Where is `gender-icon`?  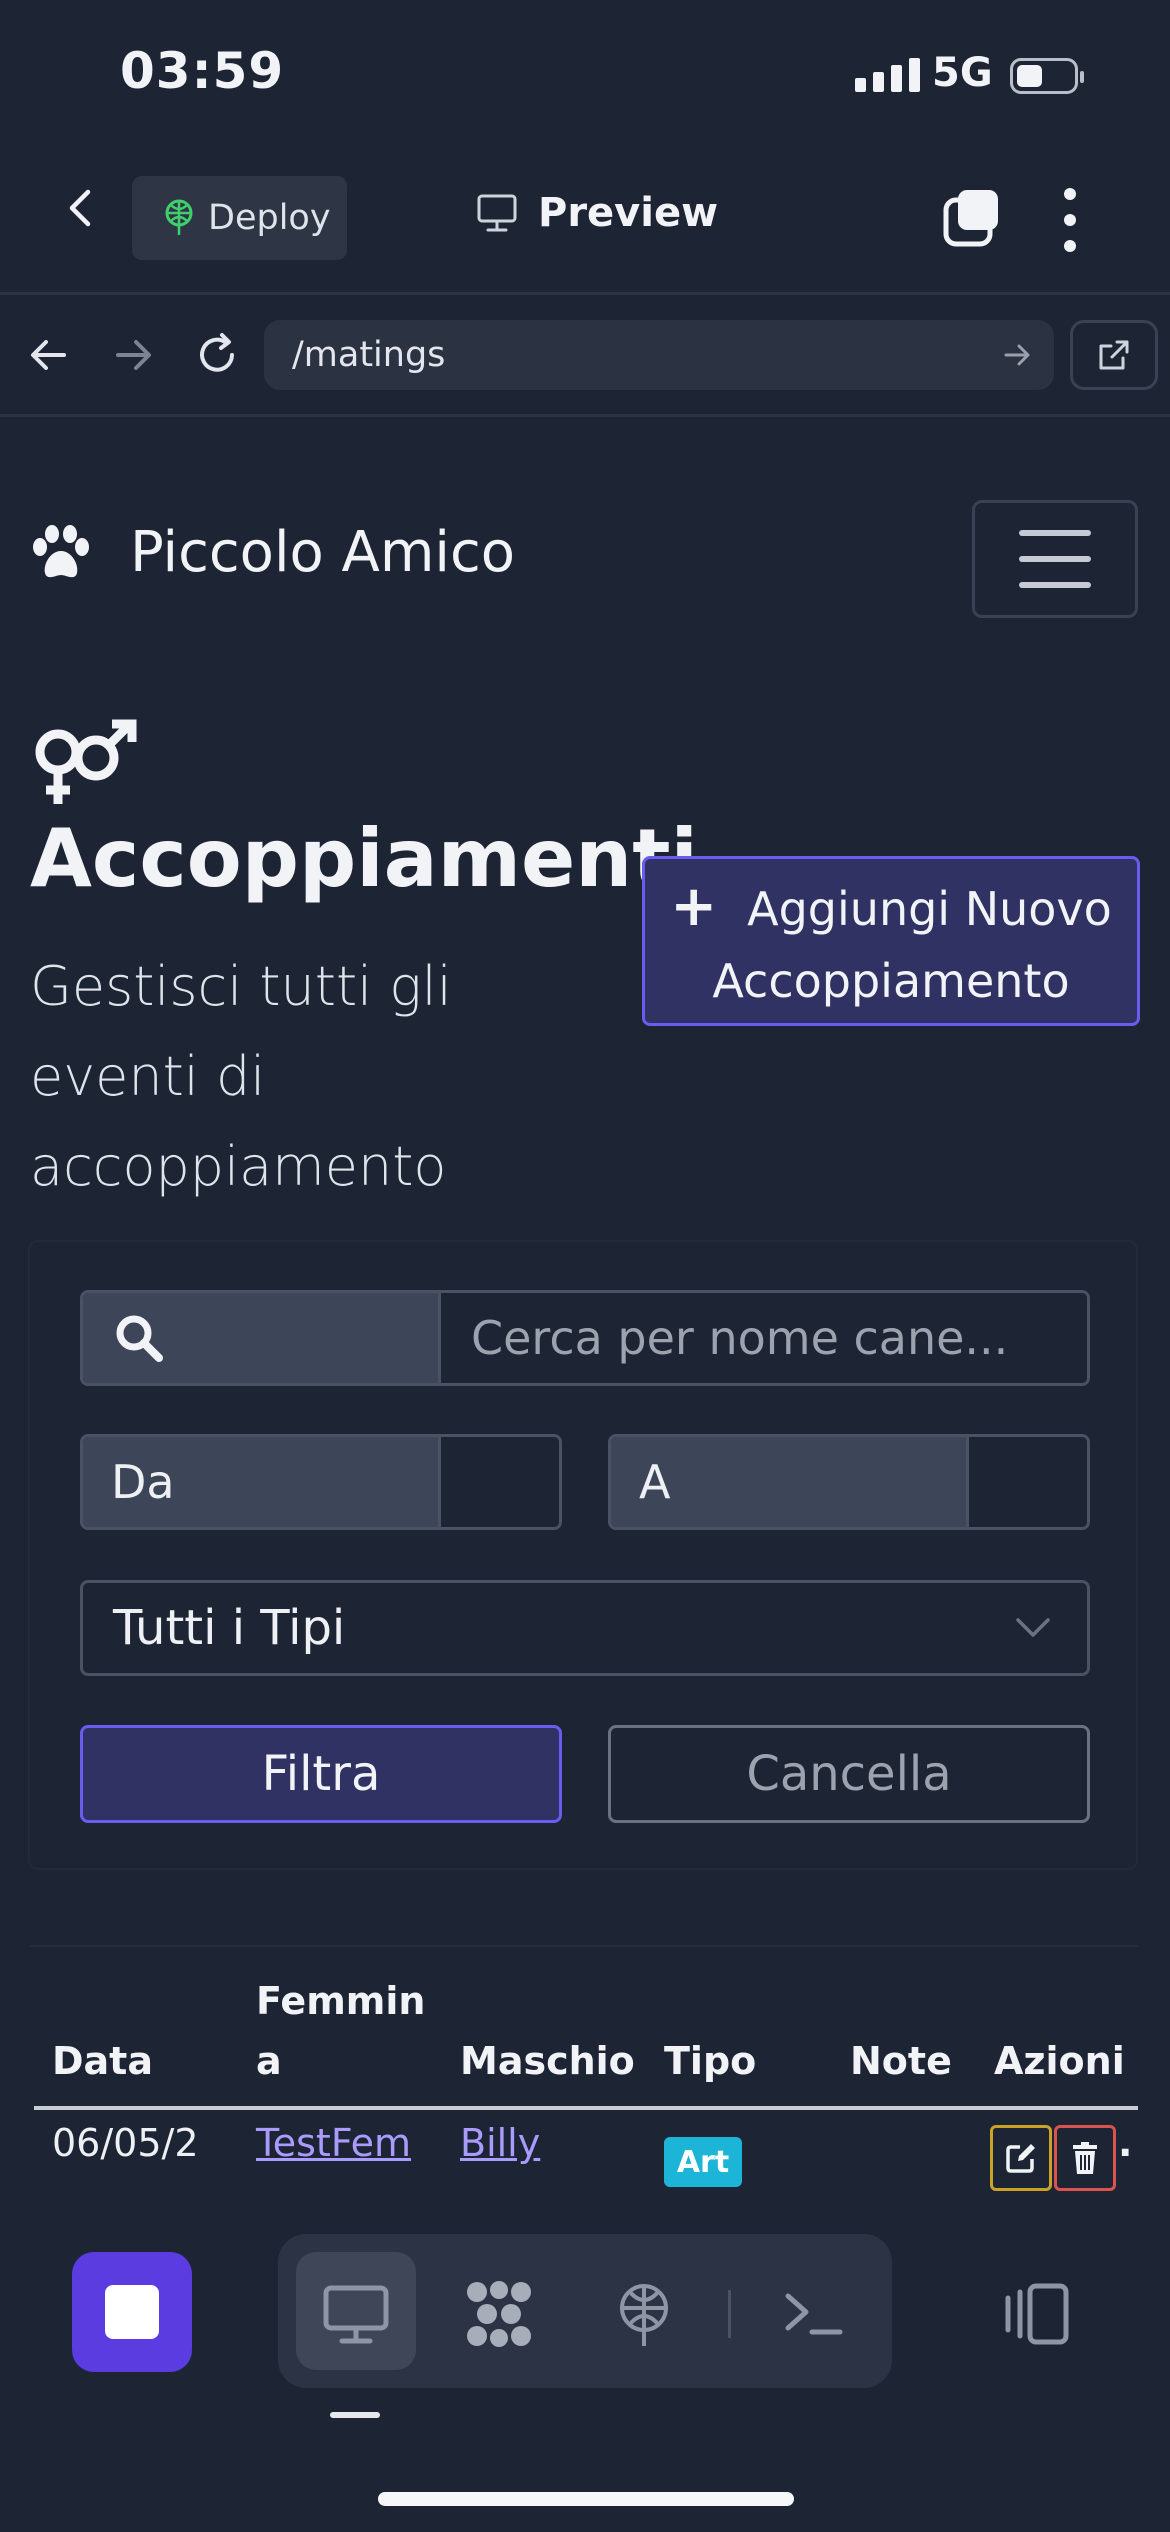
gender-icon is located at coordinates (86, 761).